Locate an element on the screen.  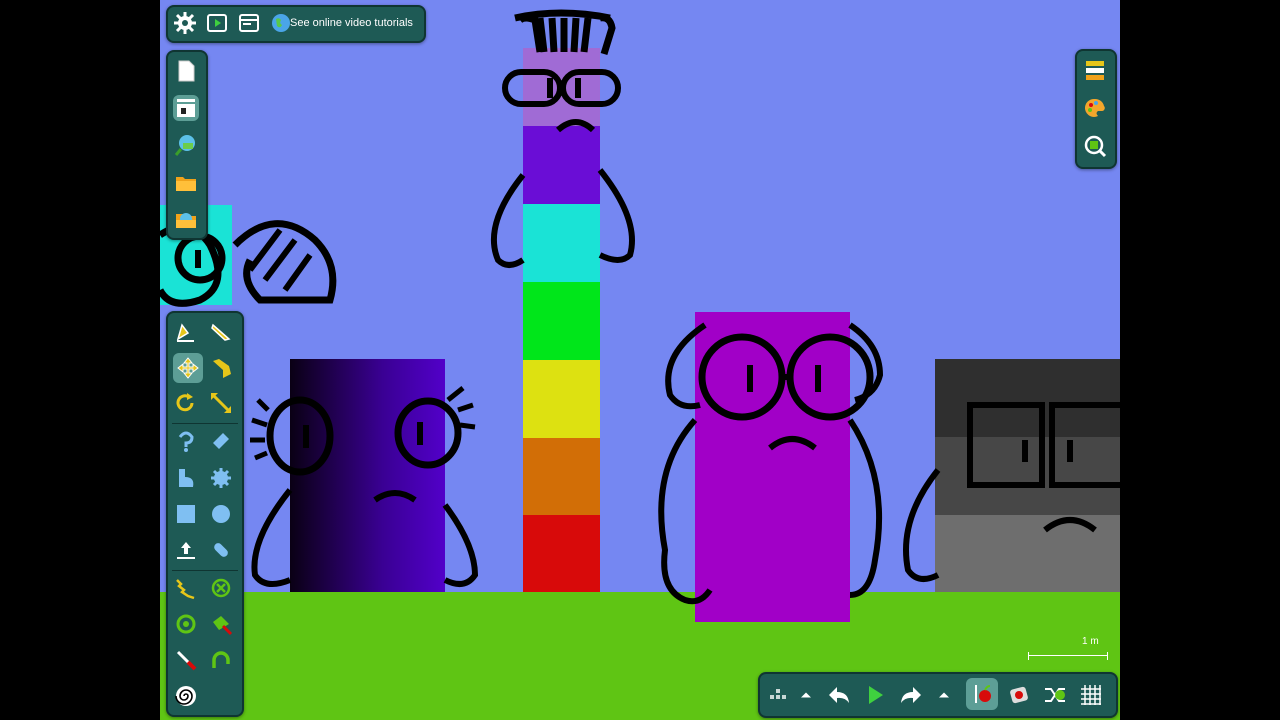
laser-icon is located at coordinates (186, 588).